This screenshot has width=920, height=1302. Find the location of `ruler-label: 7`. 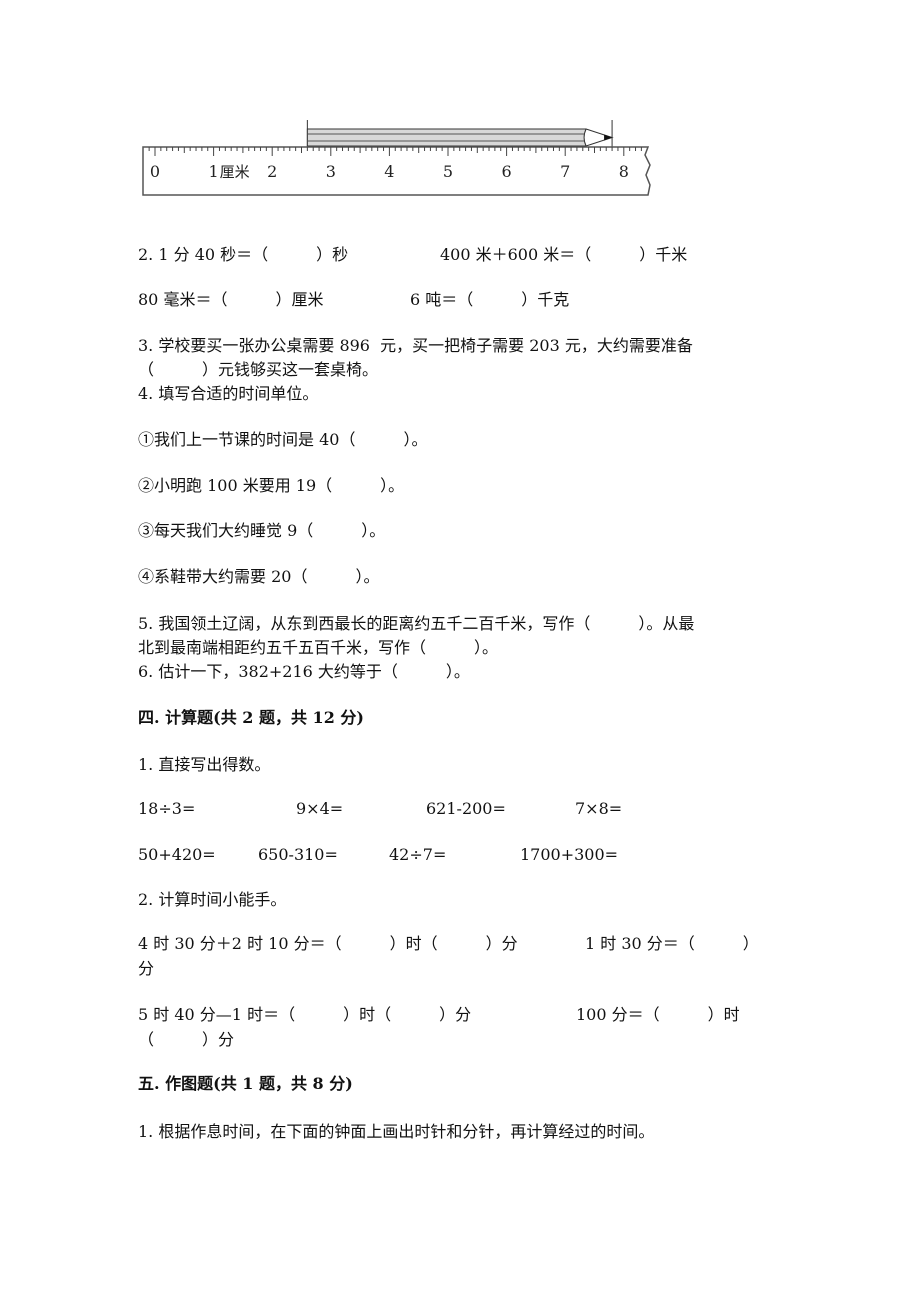

ruler-label: 7 is located at coordinates (565, 171).